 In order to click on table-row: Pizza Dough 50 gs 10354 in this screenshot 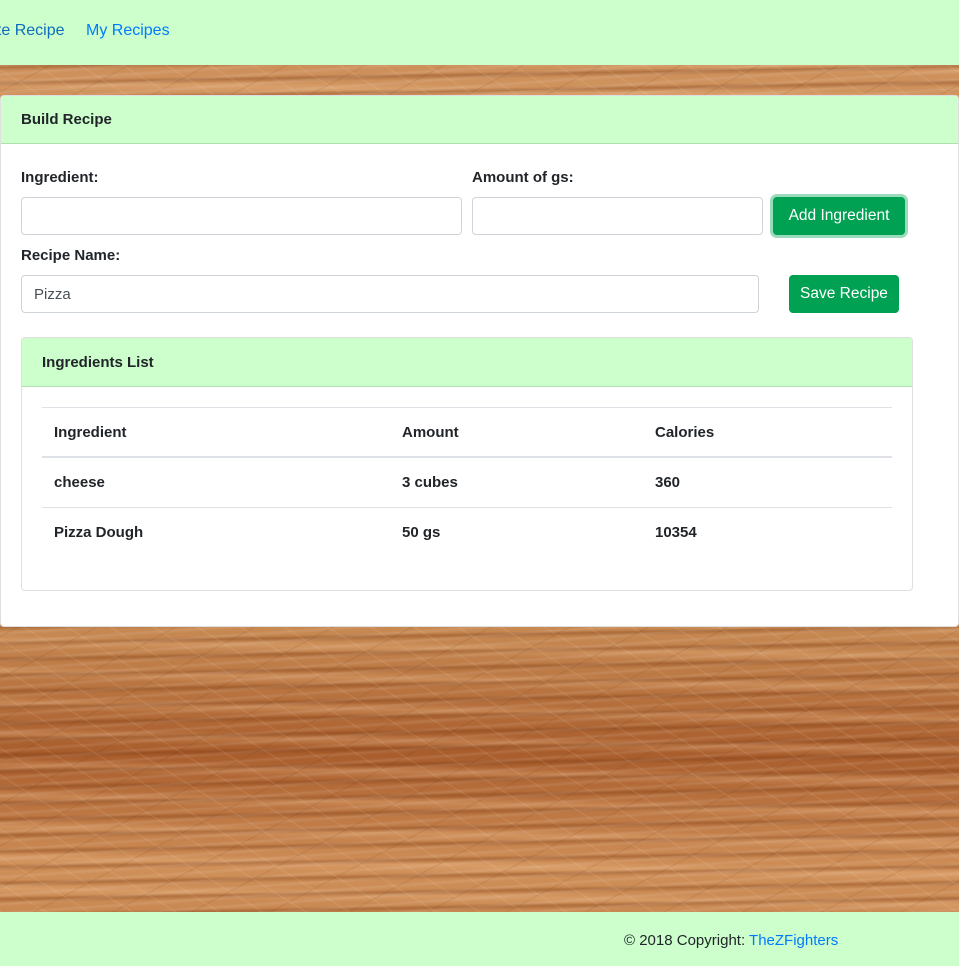, I will do `click(467, 532)`.